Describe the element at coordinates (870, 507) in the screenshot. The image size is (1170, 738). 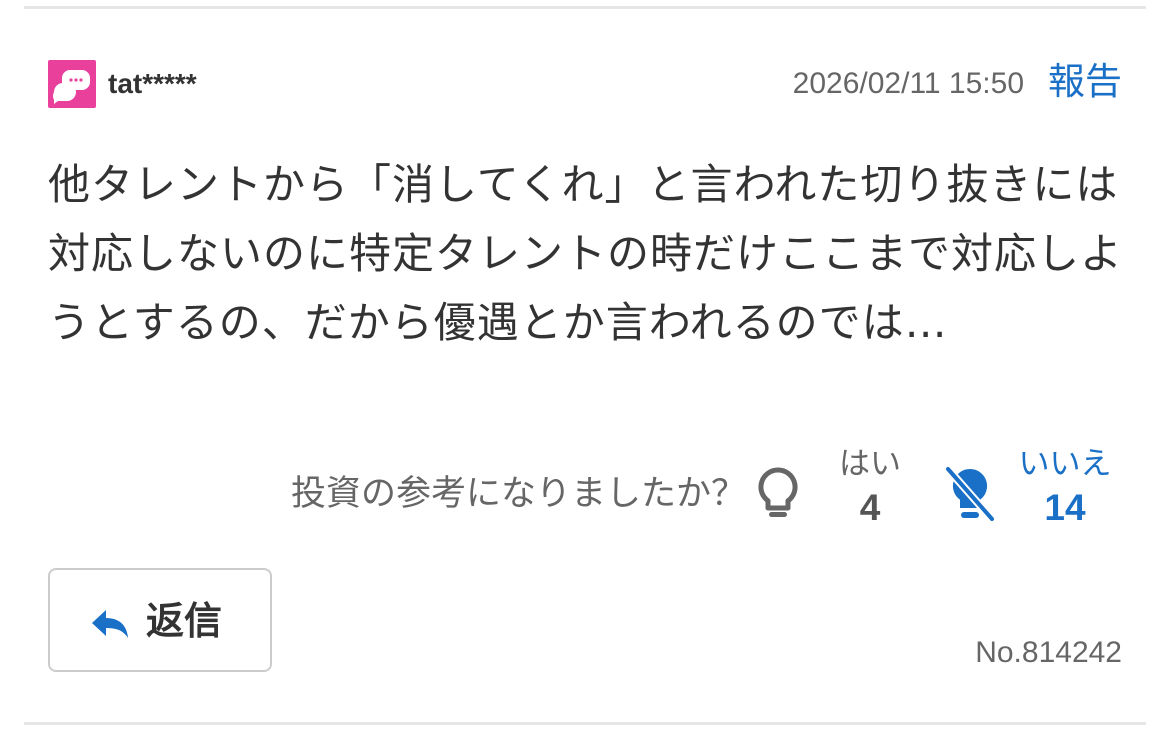
I see `vote-yes-count: 4` at that location.